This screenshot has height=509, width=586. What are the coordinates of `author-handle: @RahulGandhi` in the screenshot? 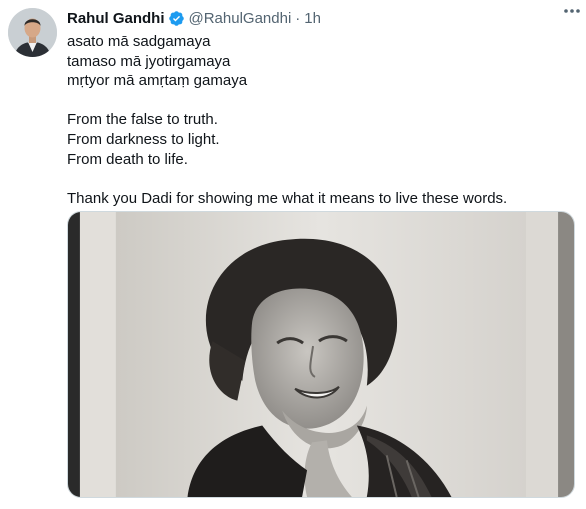 It's located at (240, 18).